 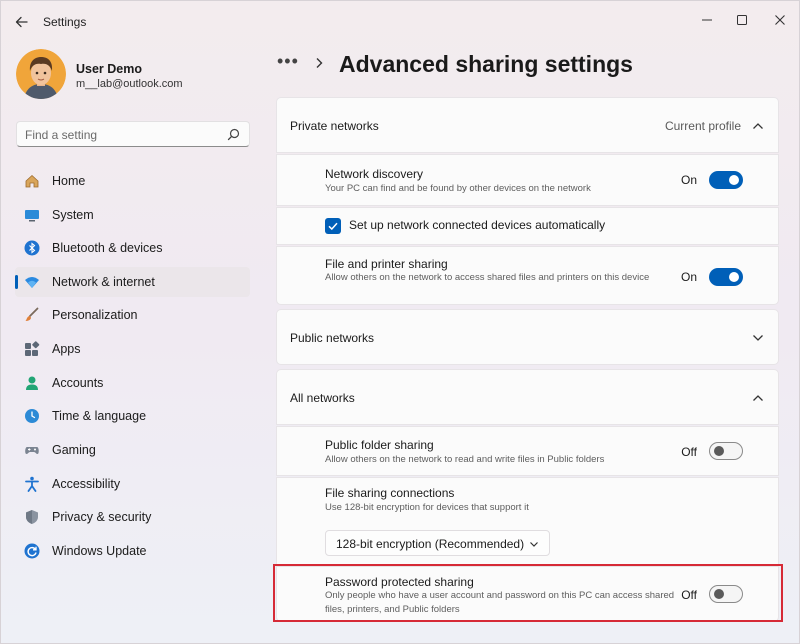 What do you see at coordinates (374, 174) in the screenshot?
I see `setting-title: Network discovery` at bounding box center [374, 174].